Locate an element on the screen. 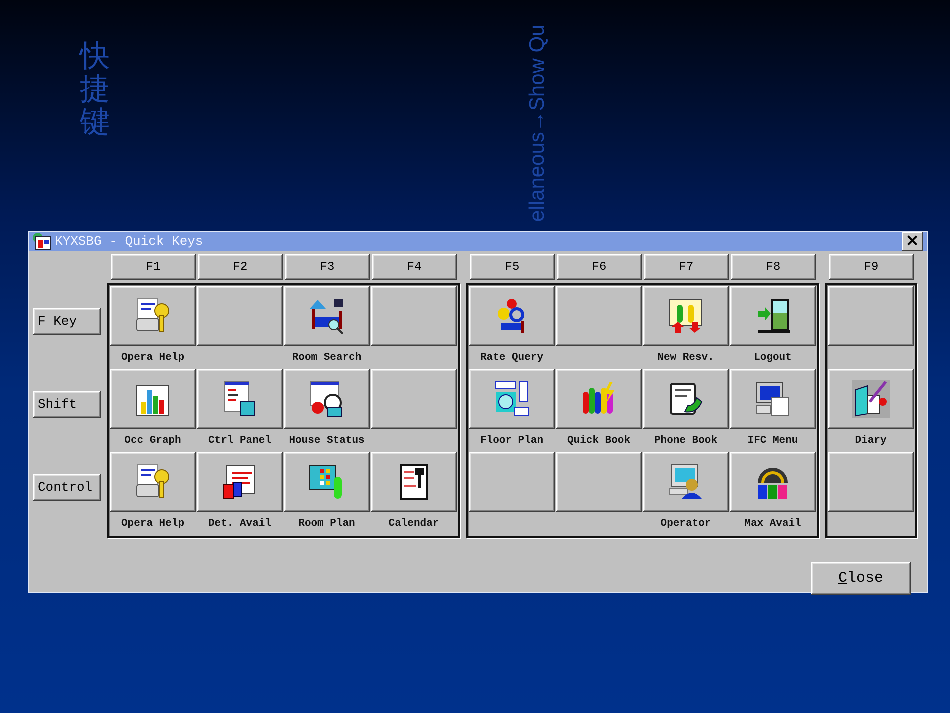 The width and height of the screenshot is (950, 713). function-key-button: F2 is located at coordinates (240, 267).